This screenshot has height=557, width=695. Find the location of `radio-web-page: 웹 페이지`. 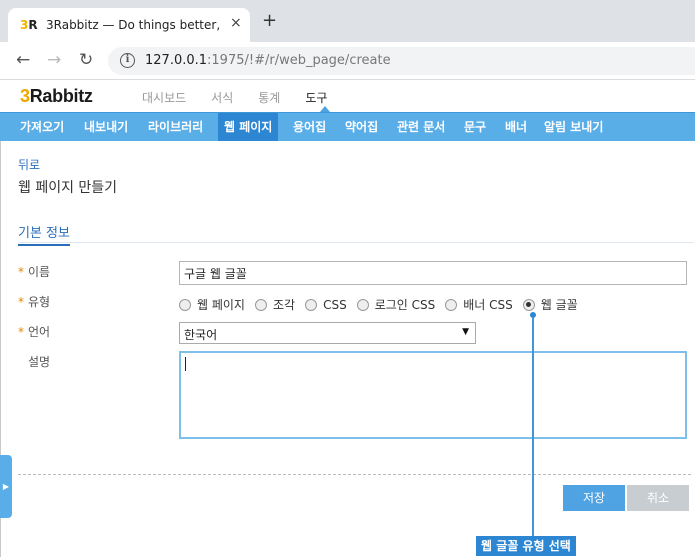

radio-web-page: 웹 페이지 is located at coordinates (212, 304).